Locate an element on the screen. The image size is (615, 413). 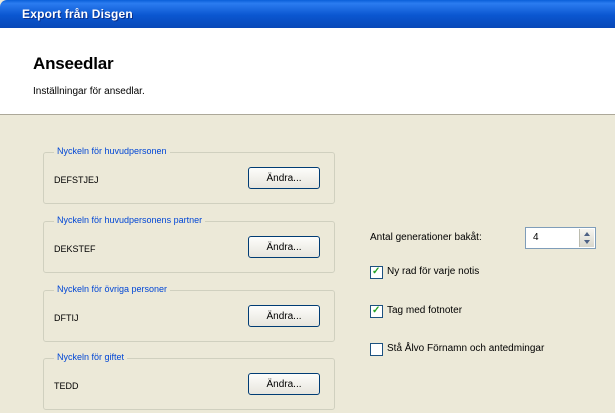
spin-down-icon is located at coordinates (587, 242).